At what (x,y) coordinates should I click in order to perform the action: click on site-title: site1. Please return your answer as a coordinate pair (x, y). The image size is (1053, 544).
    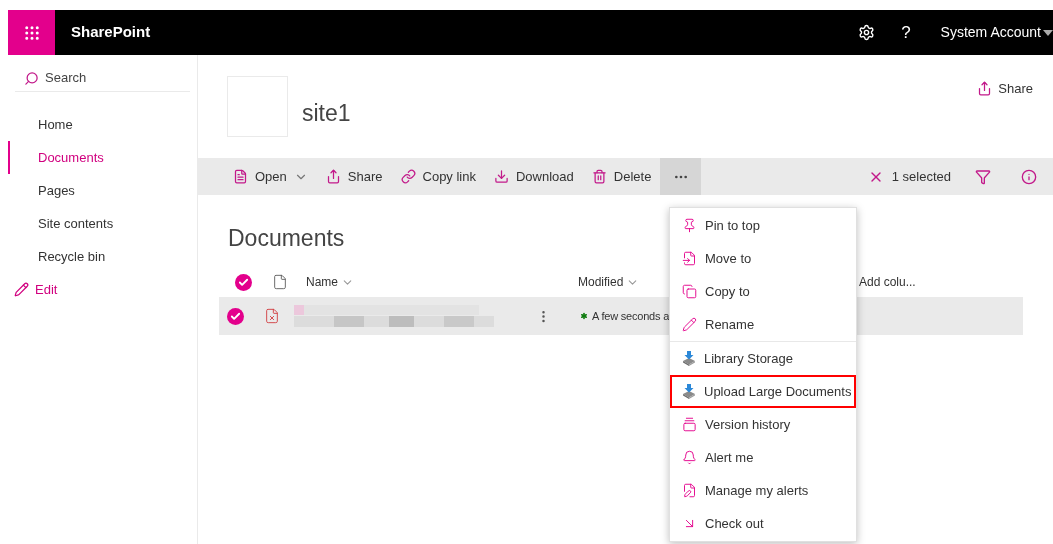
    Looking at the image, I should click on (326, 113).